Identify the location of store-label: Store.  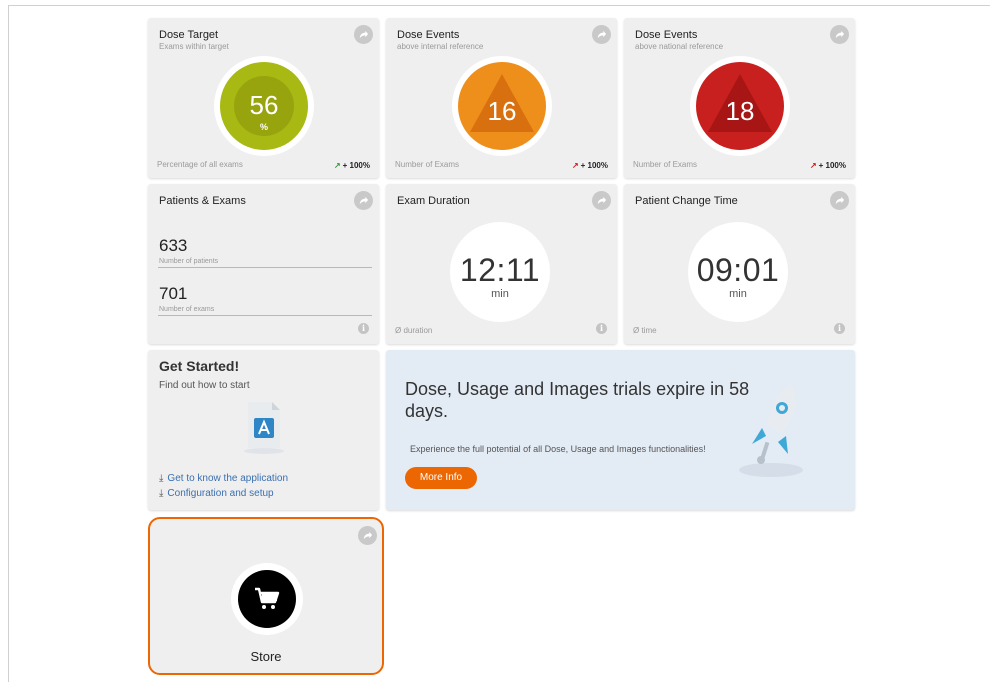
(266, 656).